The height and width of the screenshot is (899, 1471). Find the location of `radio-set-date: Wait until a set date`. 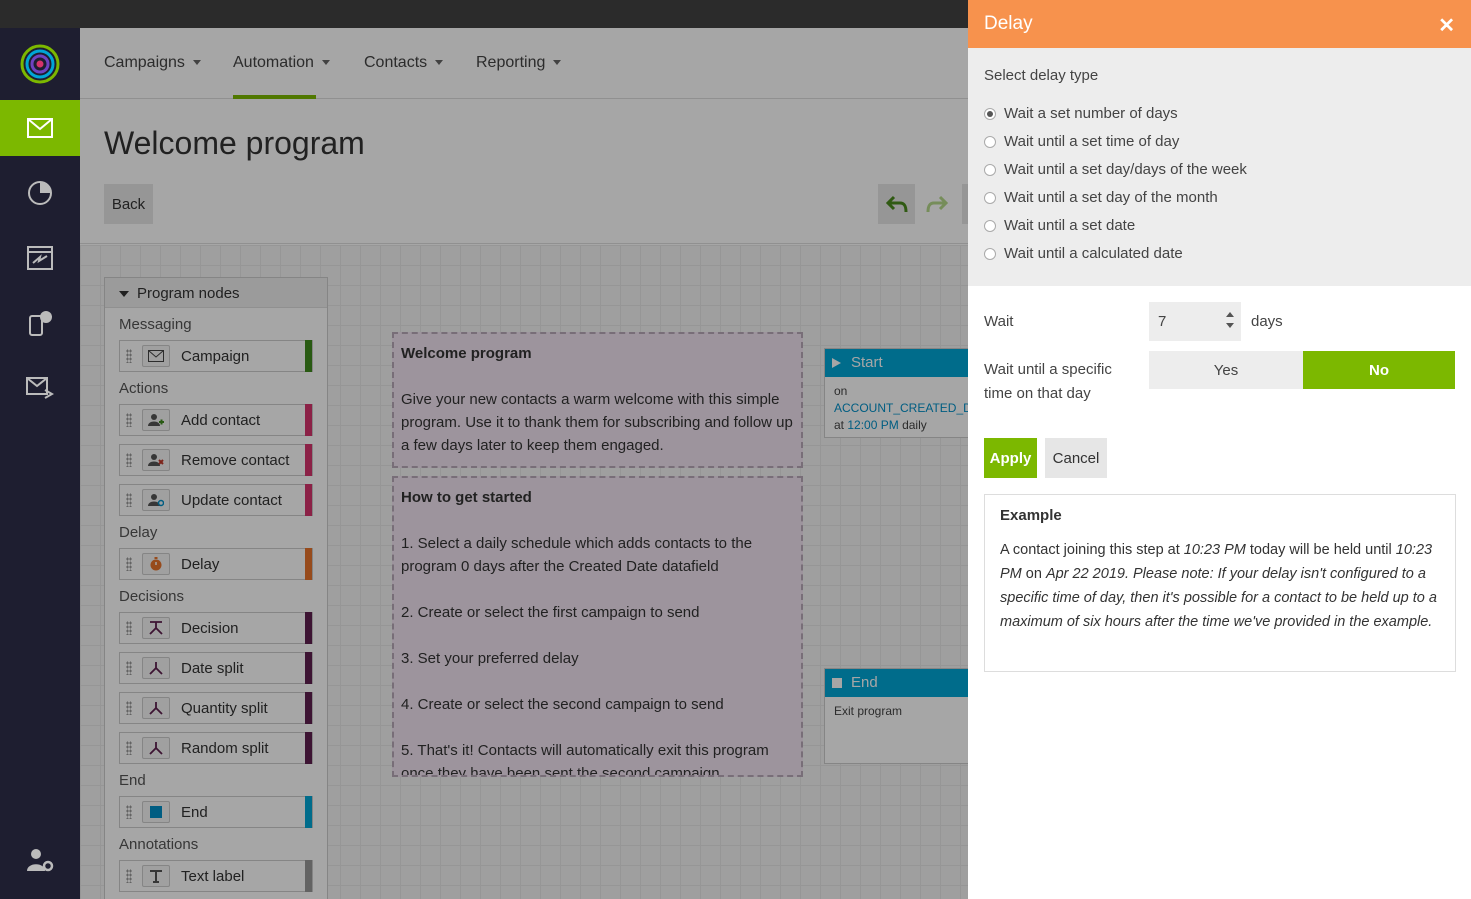

radio-set-date: Wait until a set date is located at coordinates (1059, 225).